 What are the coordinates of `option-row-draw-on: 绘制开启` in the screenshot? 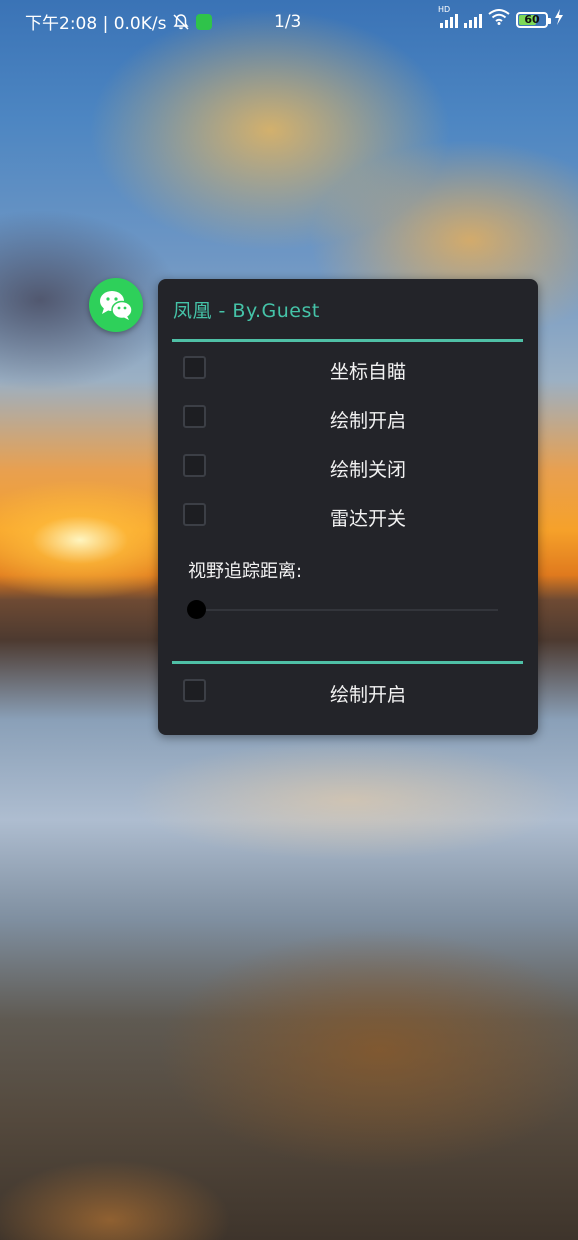 It's located at (348, 419).